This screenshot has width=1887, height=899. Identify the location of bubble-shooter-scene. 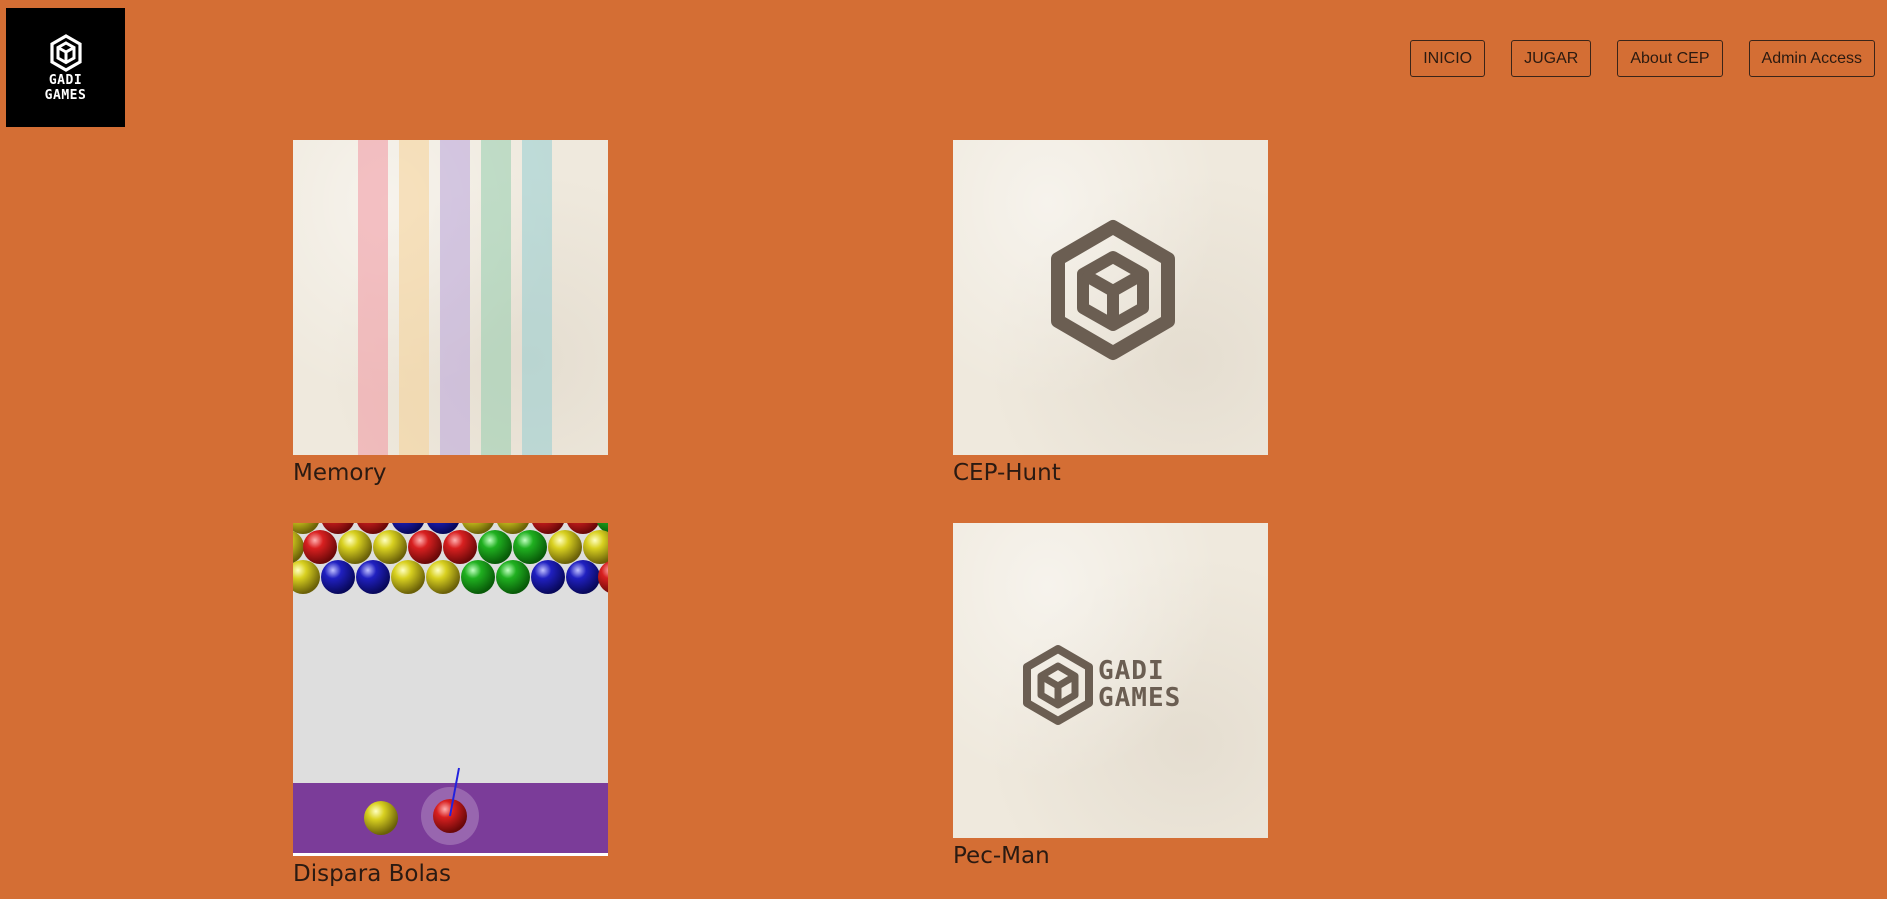
(450, 689).